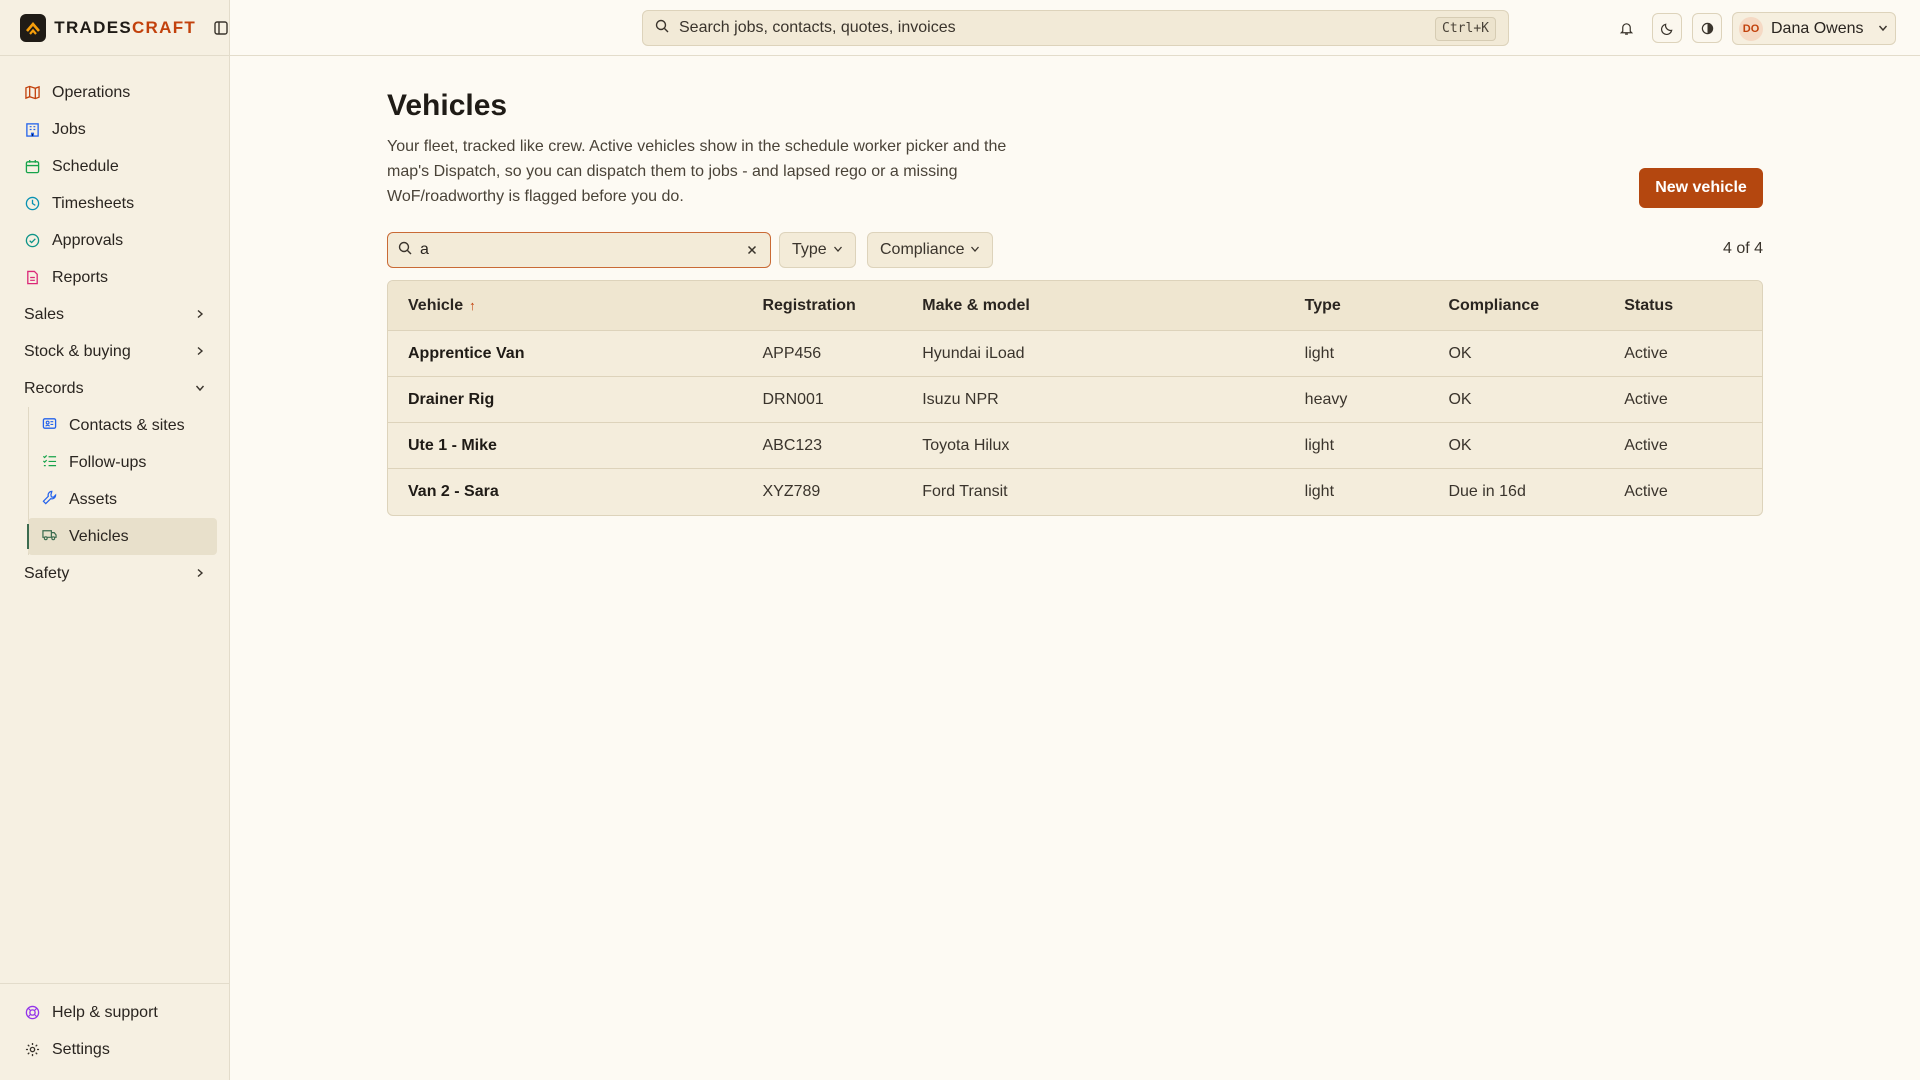 This screenshot has width=1920, height=1080. Describe the element at coordinates (33, 27) in the screenshot. I see `brand-logo-icon` at that location.